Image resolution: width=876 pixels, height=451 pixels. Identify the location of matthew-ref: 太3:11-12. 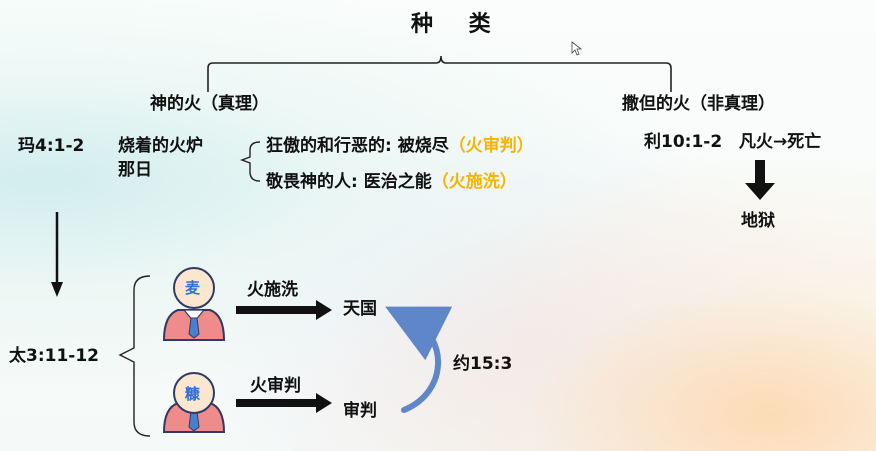
(54, 356).